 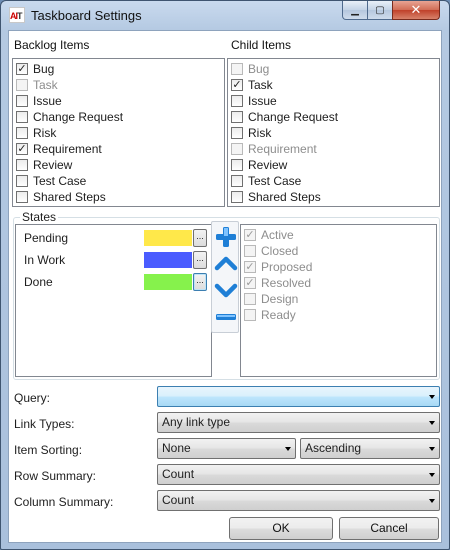 What do you see at coordinates (370, 448) in the screenshot?
I see `sorting-direction-combobox: Ascending` at bounding box center [370, 448].